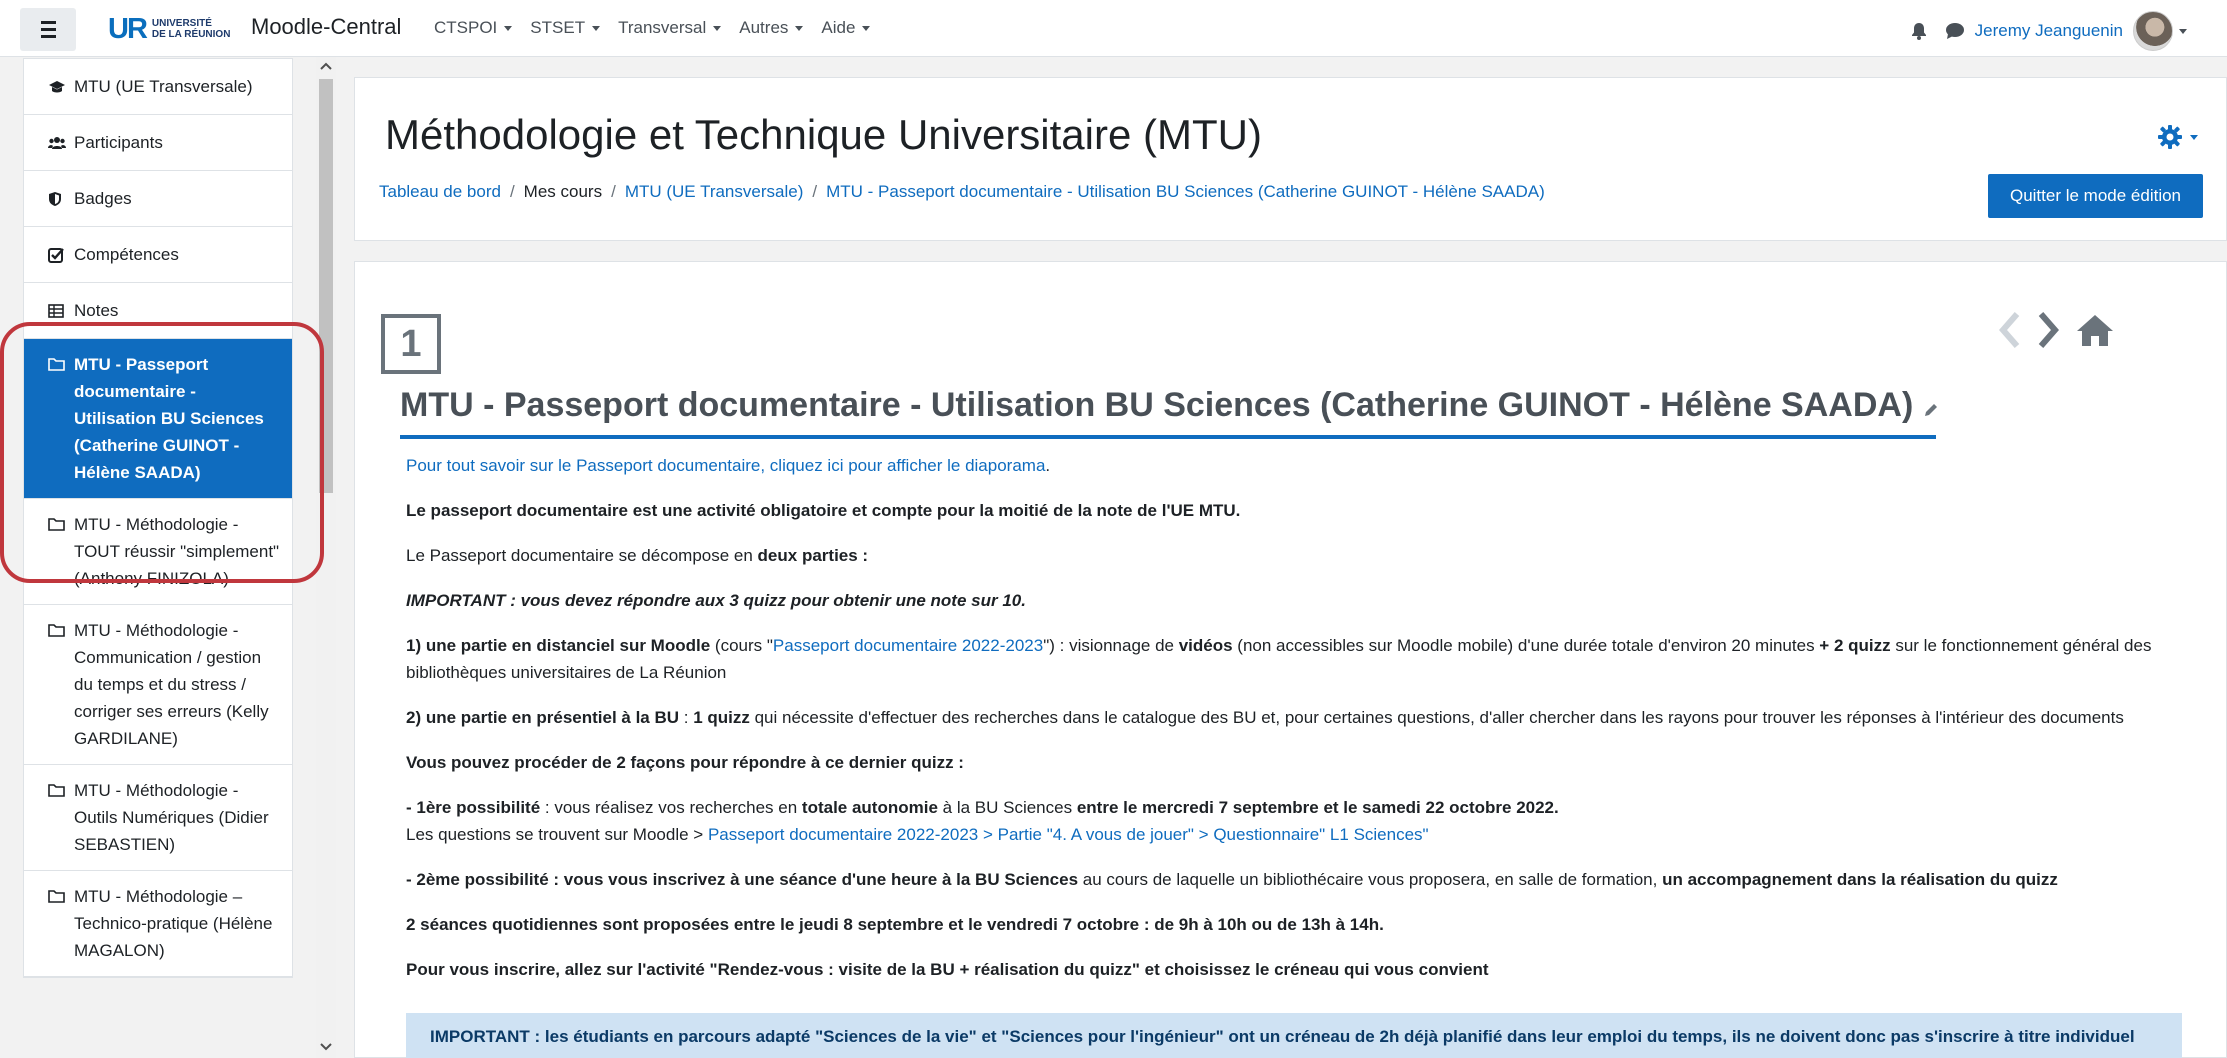  Describe the element at coordinates (565, 28) in the screenshot. I see `menu-stset: STSET` at that location.